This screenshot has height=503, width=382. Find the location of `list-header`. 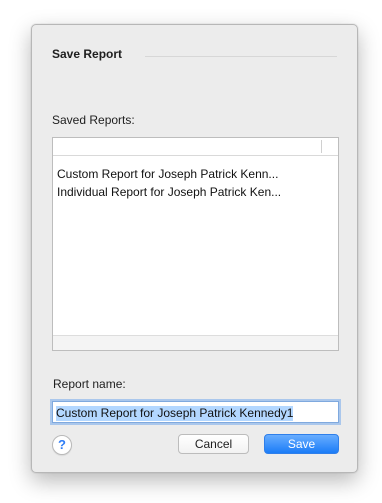

list-header is located at coordinates (195, 147).